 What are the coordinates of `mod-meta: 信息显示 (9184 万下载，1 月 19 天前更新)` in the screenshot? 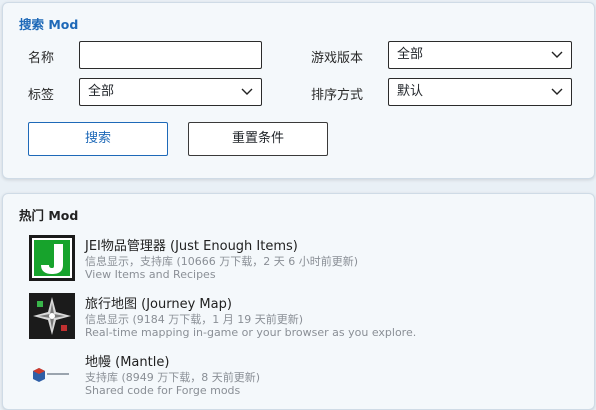 It's located at (194, 319).